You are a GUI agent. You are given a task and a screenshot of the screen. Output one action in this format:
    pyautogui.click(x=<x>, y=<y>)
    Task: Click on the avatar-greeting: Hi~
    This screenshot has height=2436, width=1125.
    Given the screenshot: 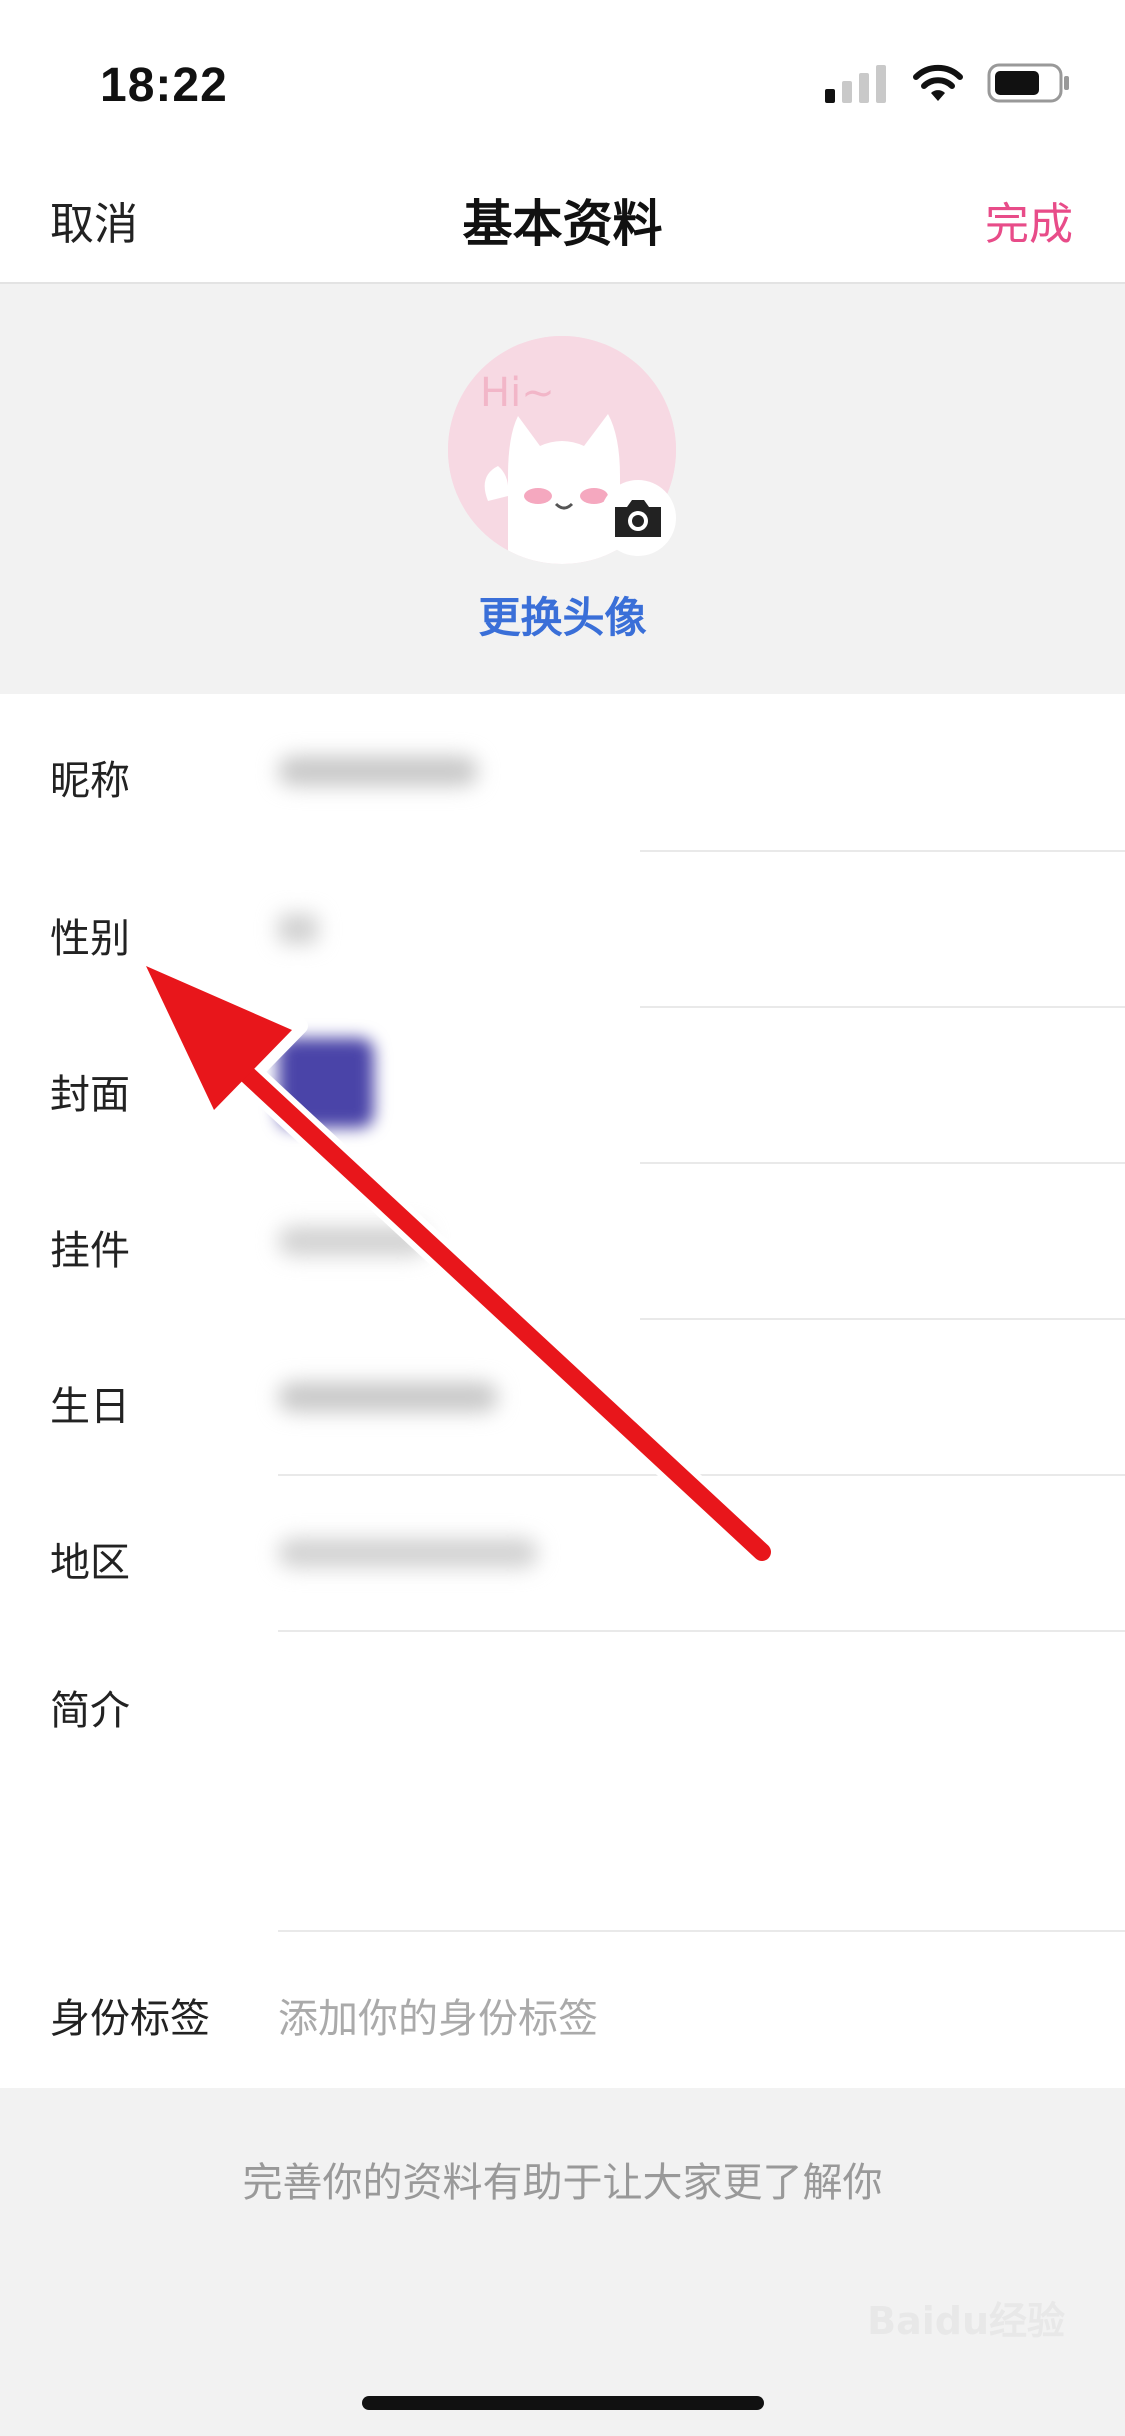 What is the action you would take?
    pyautogui.click(x=517, y=393)
    